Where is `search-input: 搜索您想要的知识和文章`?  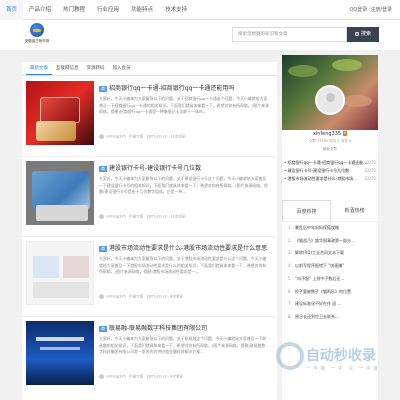 search-input: 搜索您想要的知识和文章 is located at coordinates (289, 34).